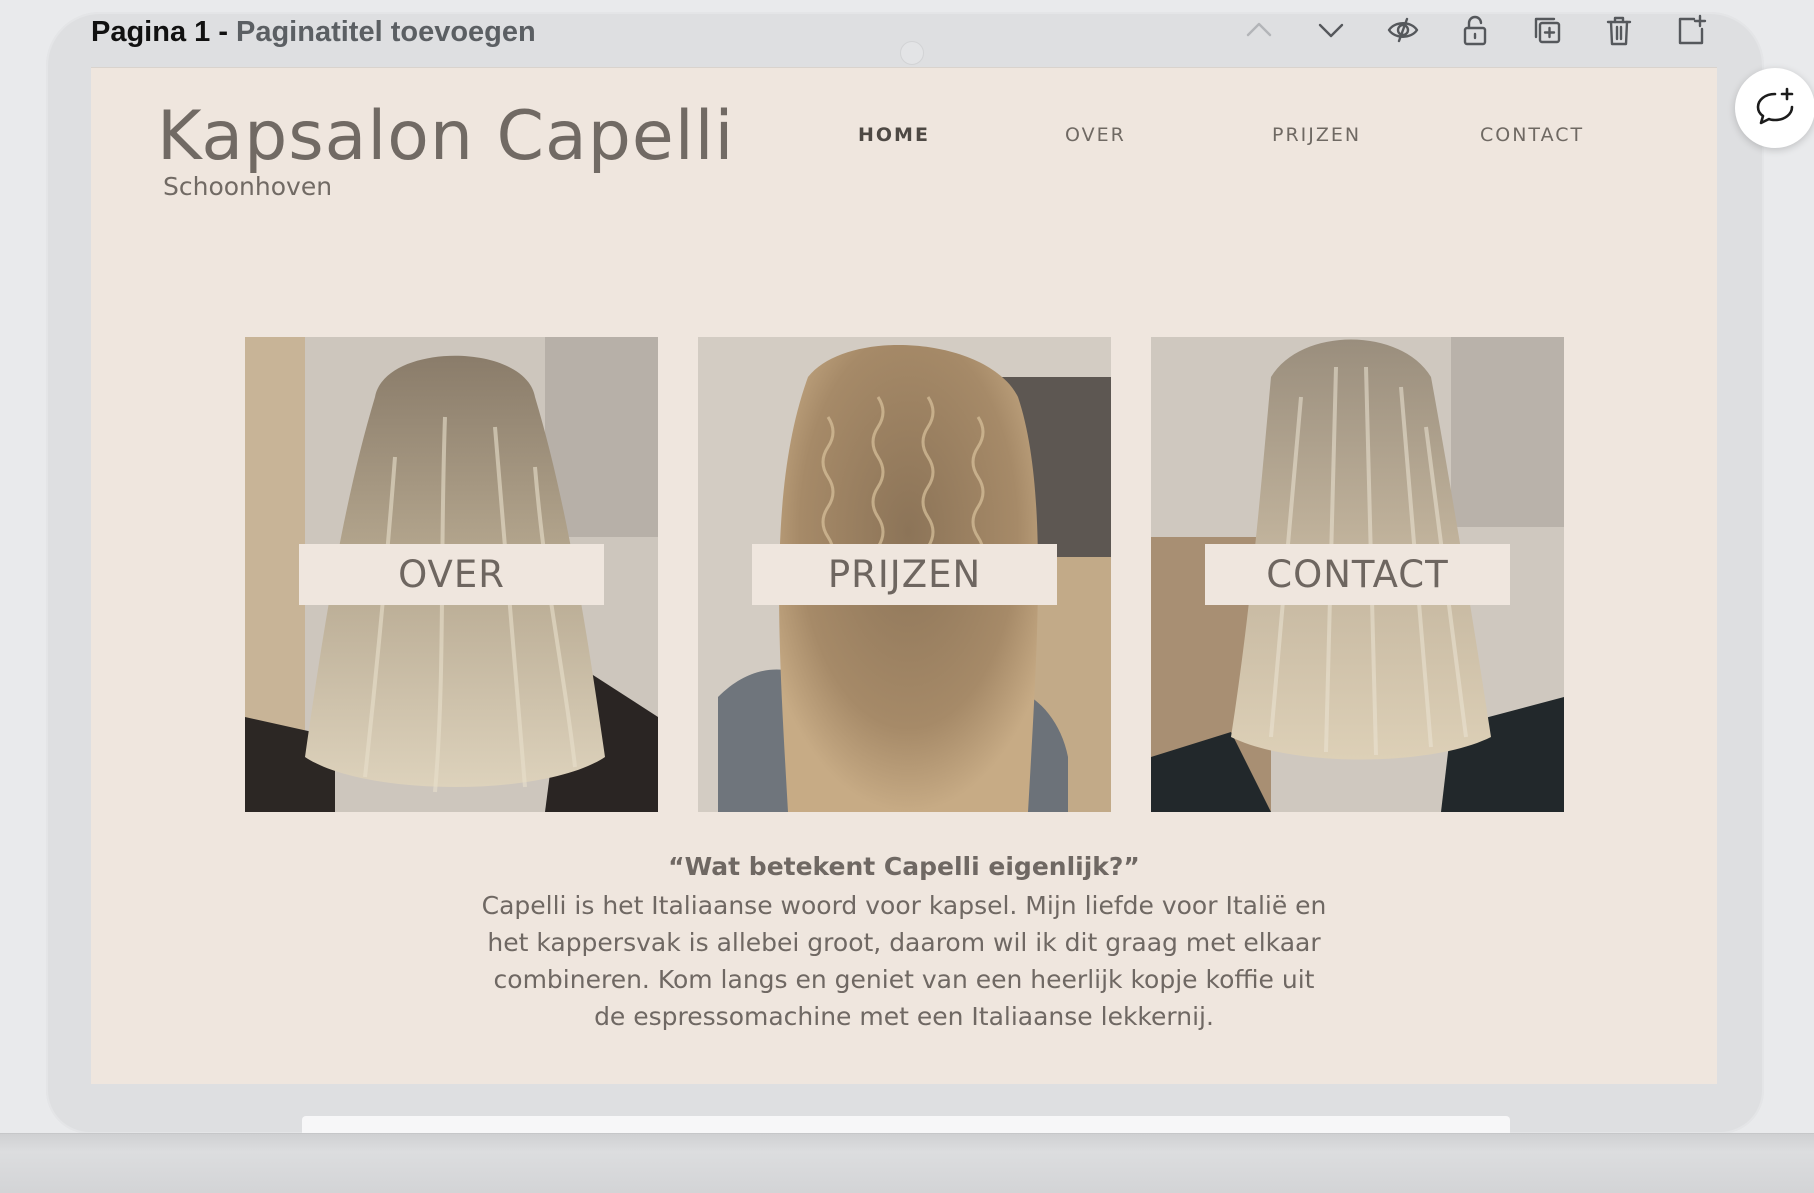 The height and width of the screenshot is (1193, 1814). What do you see at coordinates (159, 31) in the screenshot?
I see `page-number: Pagina 1 -` at bounding box center [159, 31].